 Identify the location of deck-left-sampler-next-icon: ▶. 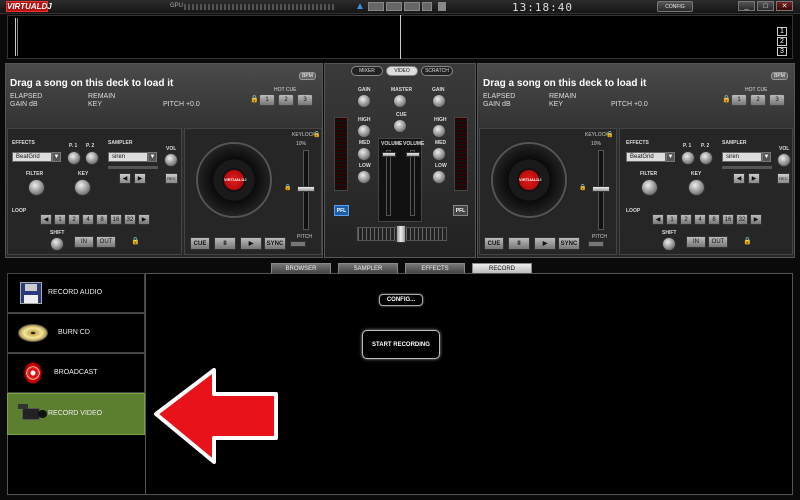
(140, 178).